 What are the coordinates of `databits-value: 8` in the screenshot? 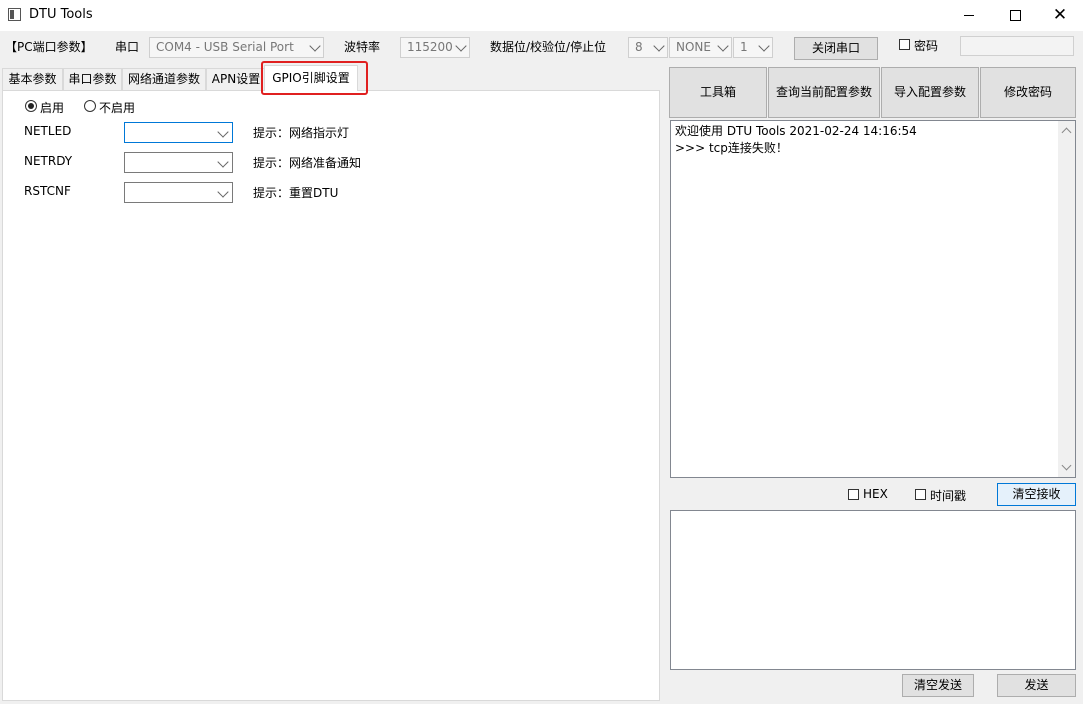 It's located at (639, 47).